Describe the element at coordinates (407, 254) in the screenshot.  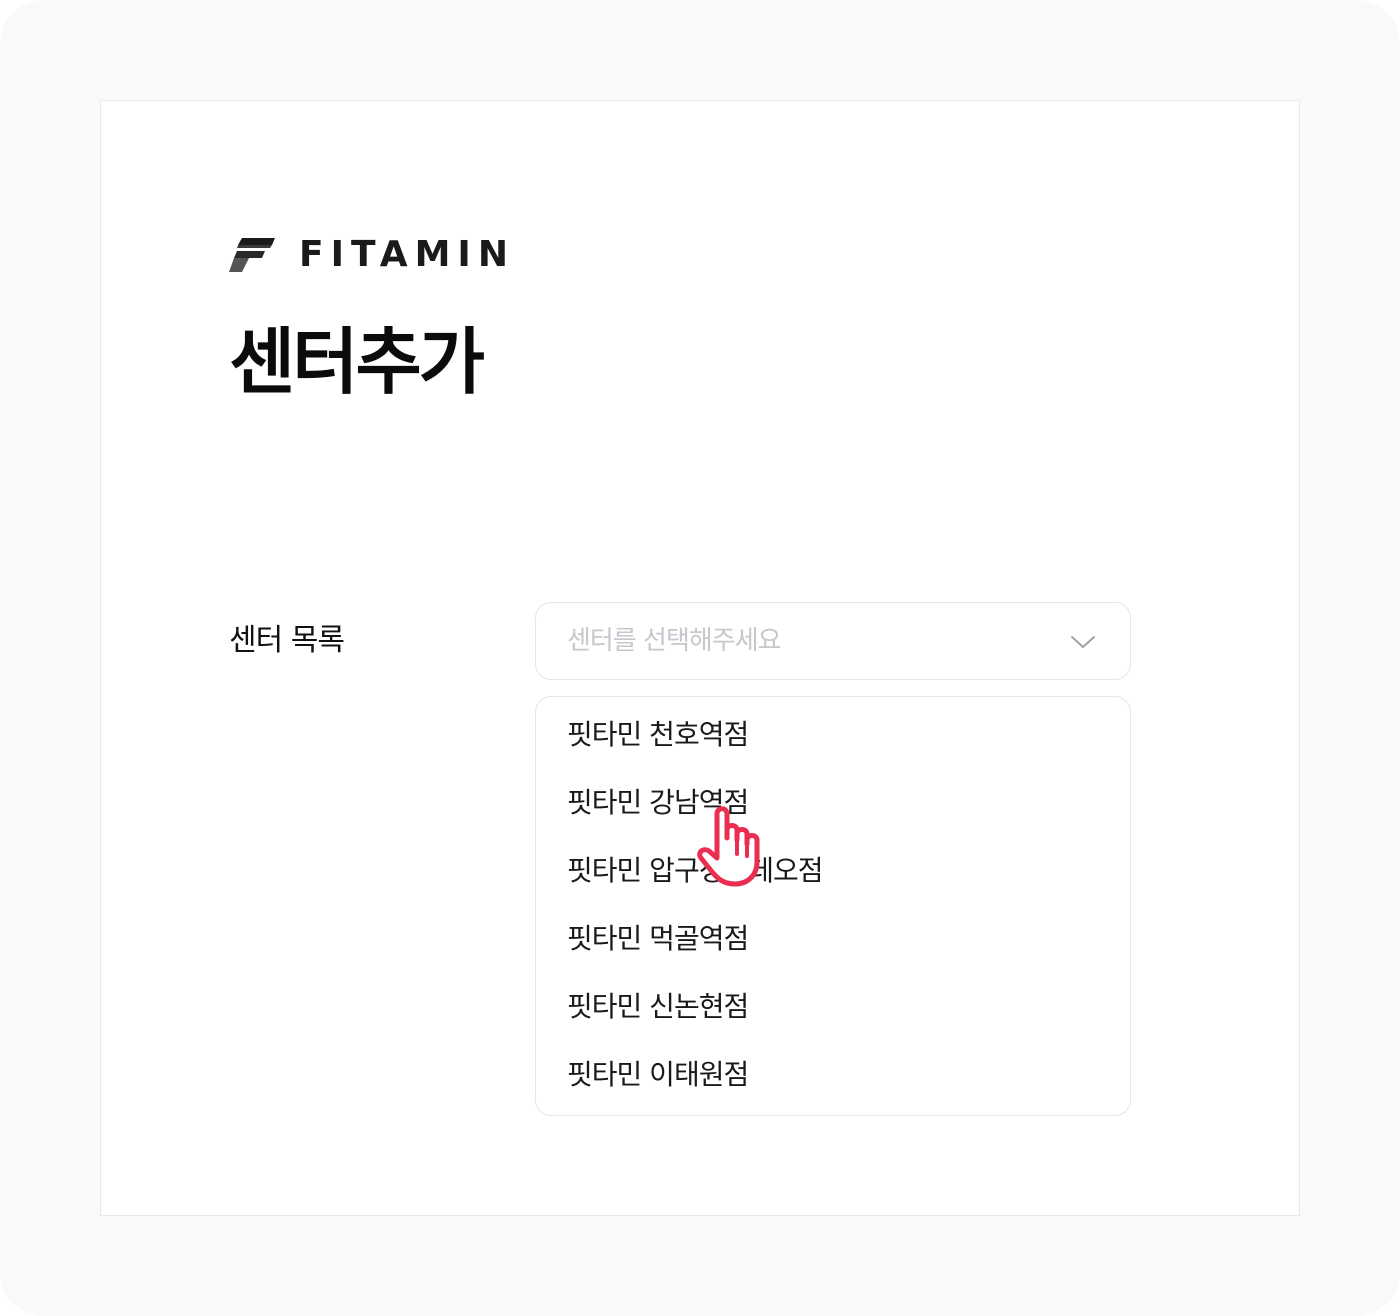
I see `brand-name: FITAMIN` at that location.